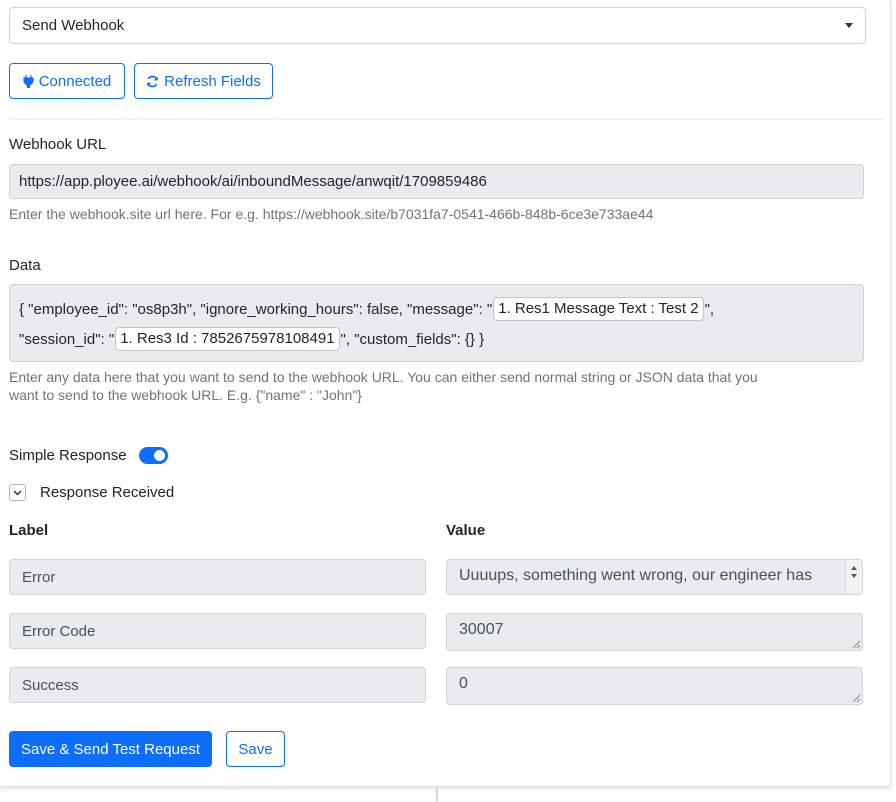  I want to click on response-value-text: 0, so click(463, 683).